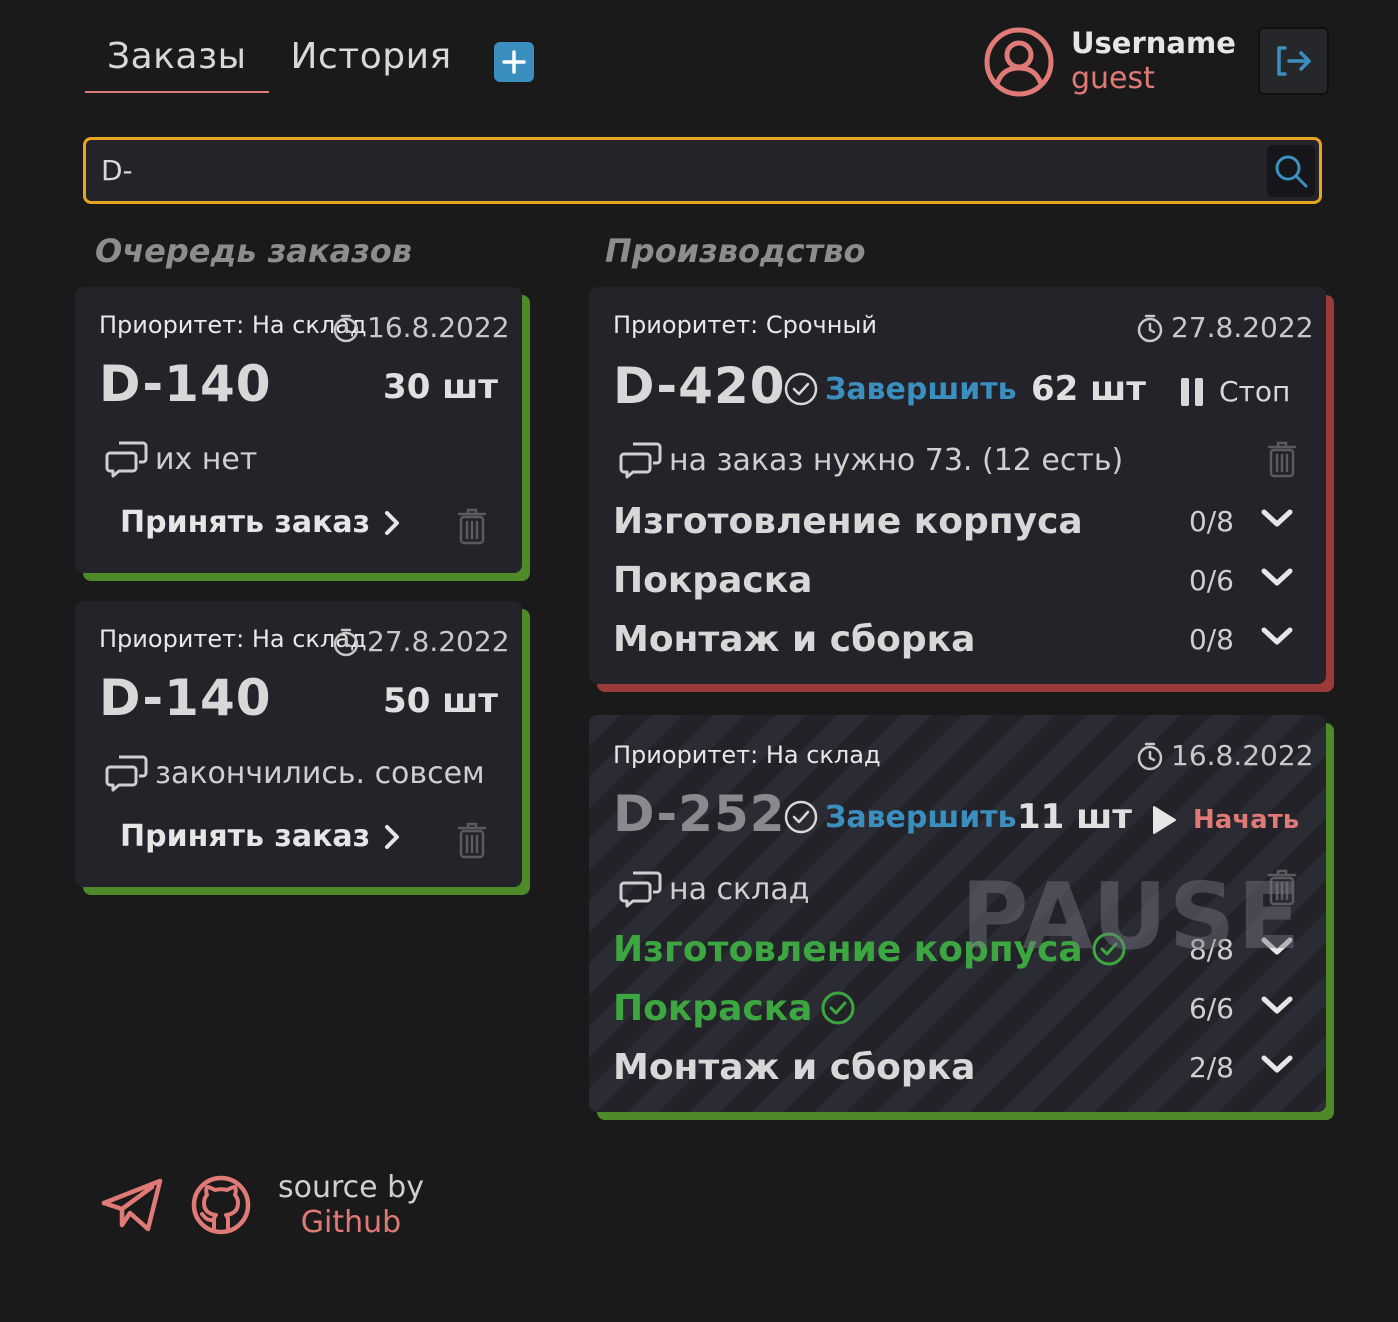  Describe the element at coordinates (133, 1205) in the screenshot. I see `telegram-icon` at that location.